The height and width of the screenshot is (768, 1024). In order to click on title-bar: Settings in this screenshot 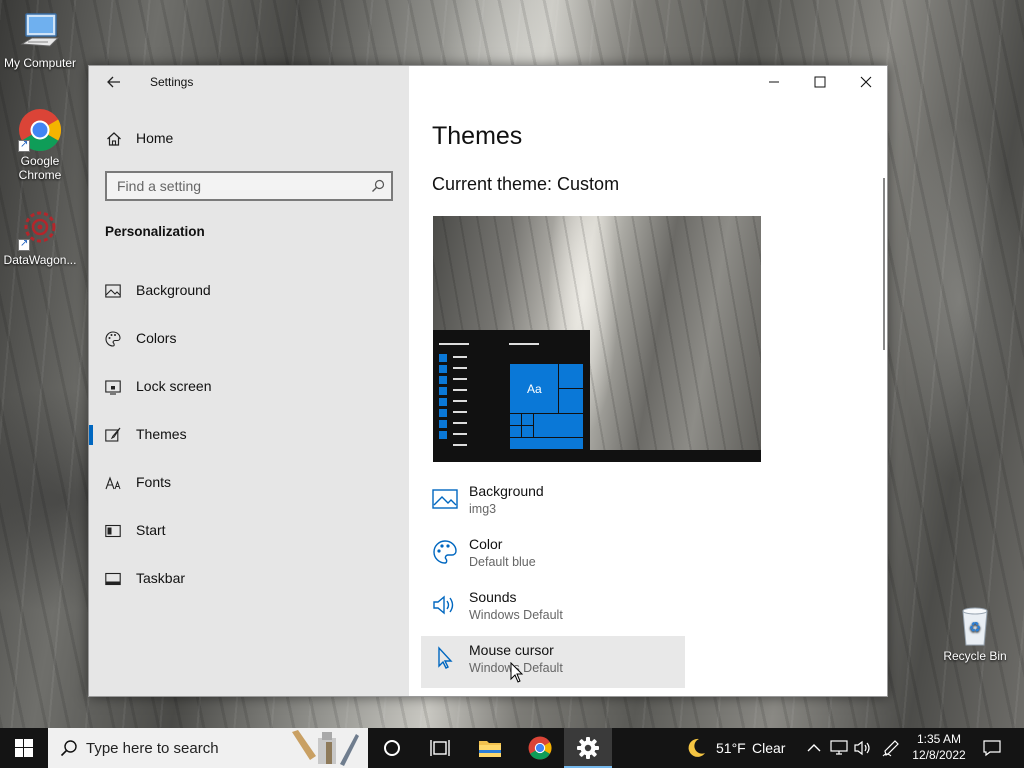, I will do `click(249, 82)`.